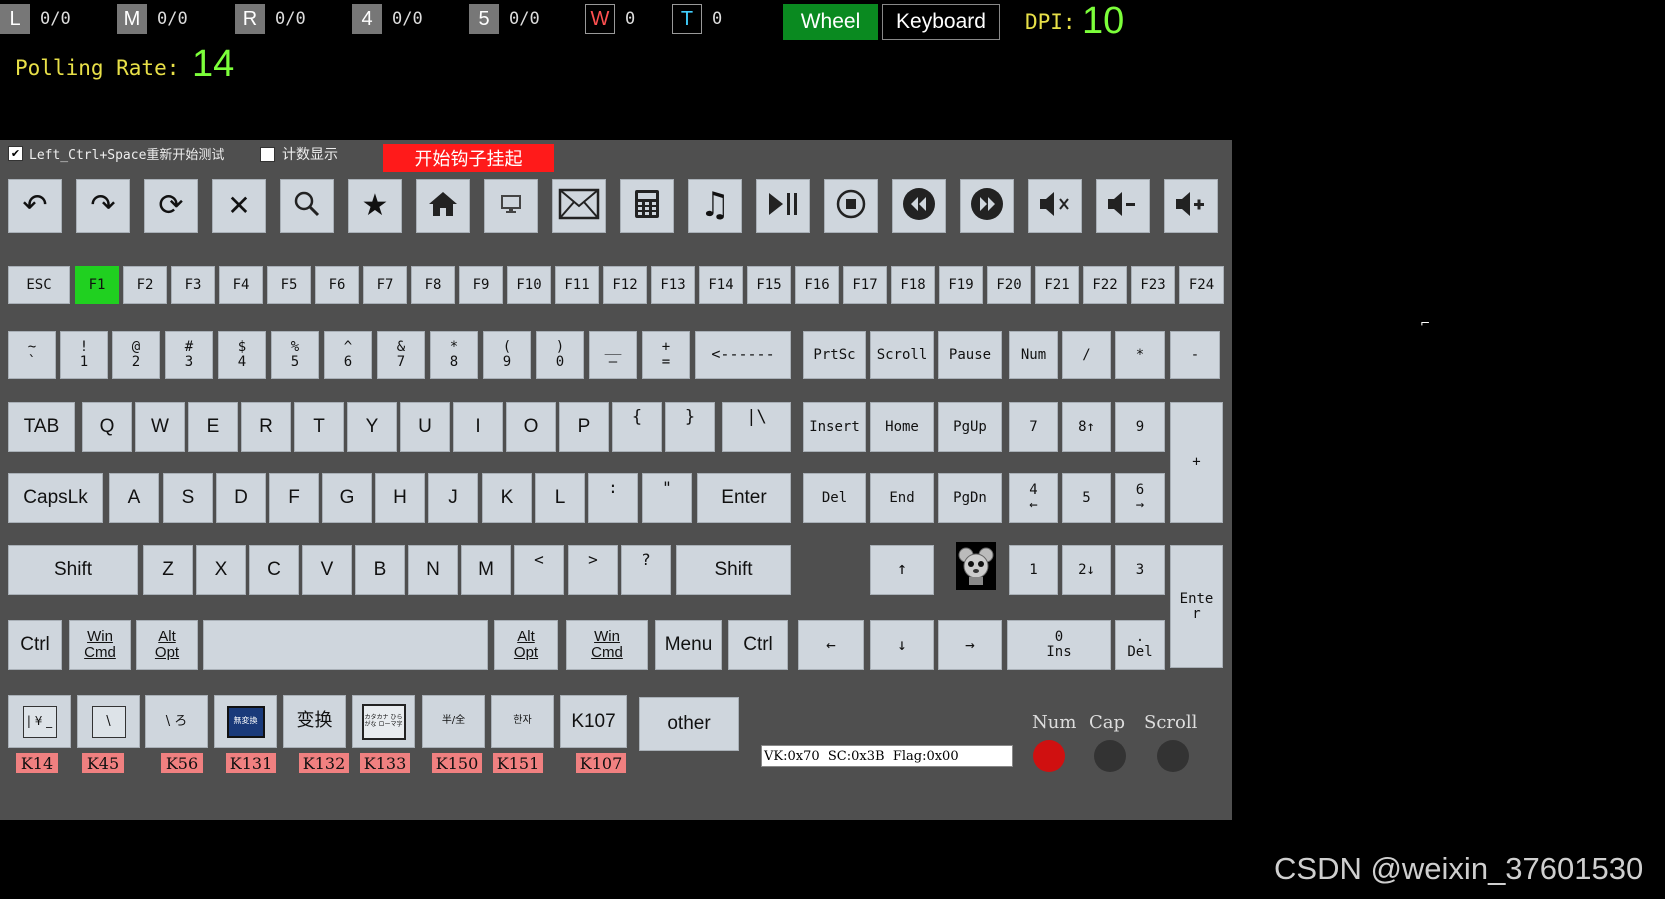  What do you see at coordinates (834, 427) in the screenshot?
I see `key-insert: Insert` at bounding box center [834, 427].